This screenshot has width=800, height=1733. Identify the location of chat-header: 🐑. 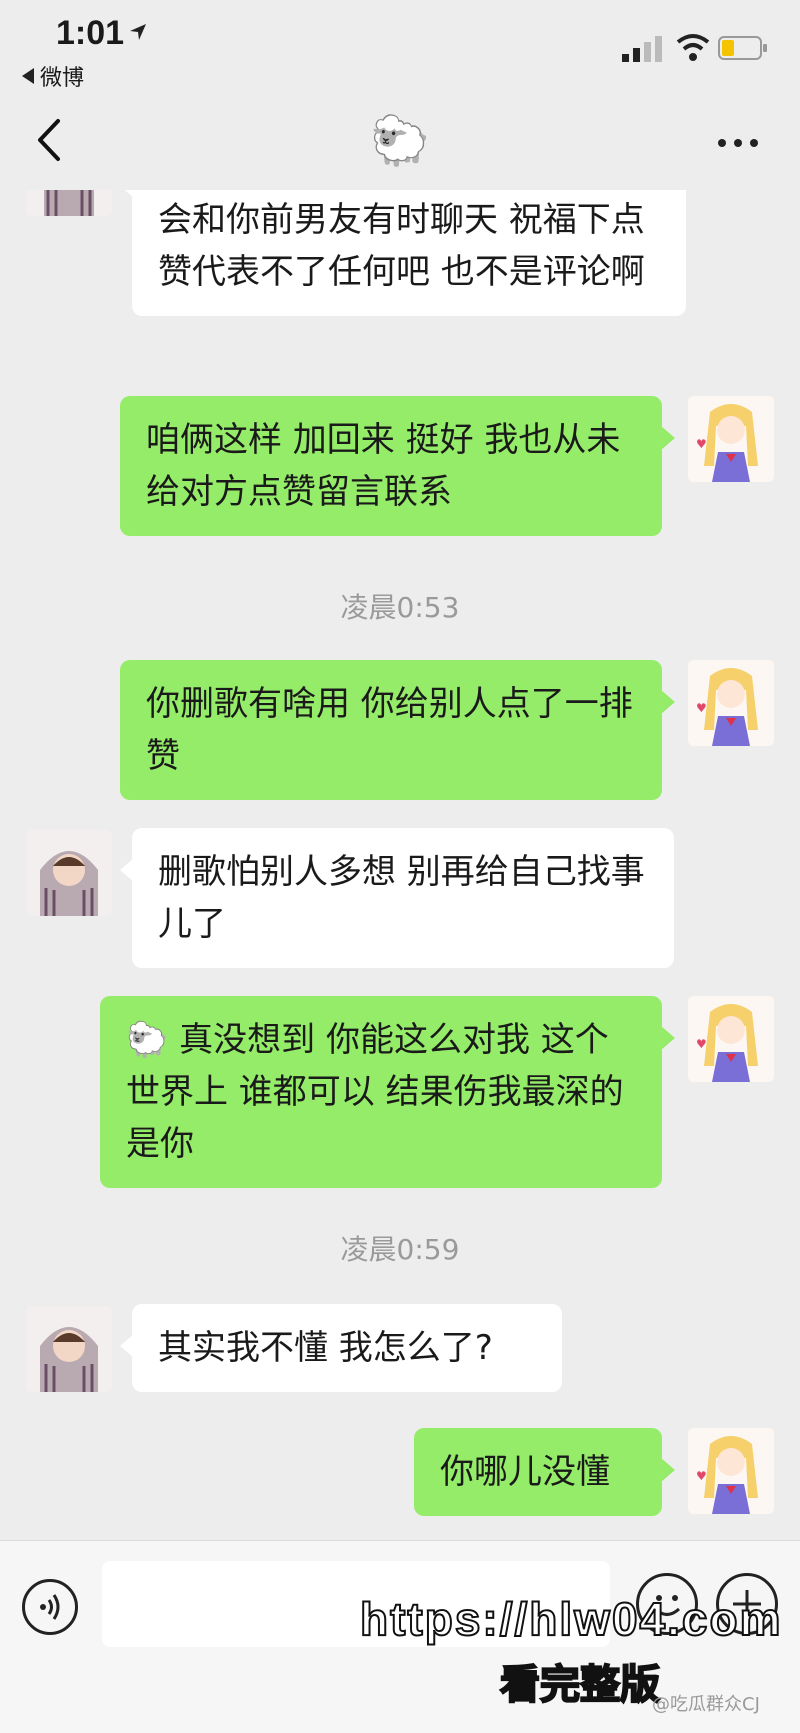
(400, 142).